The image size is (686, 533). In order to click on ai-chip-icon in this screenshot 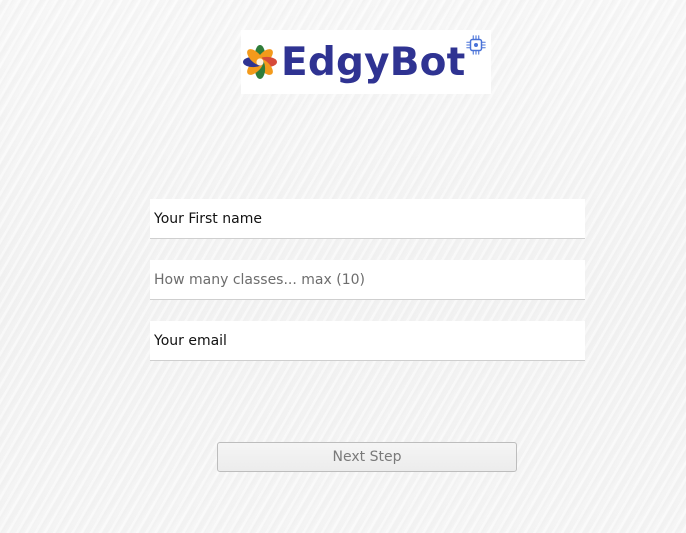, I will do `click(476, 45)`.